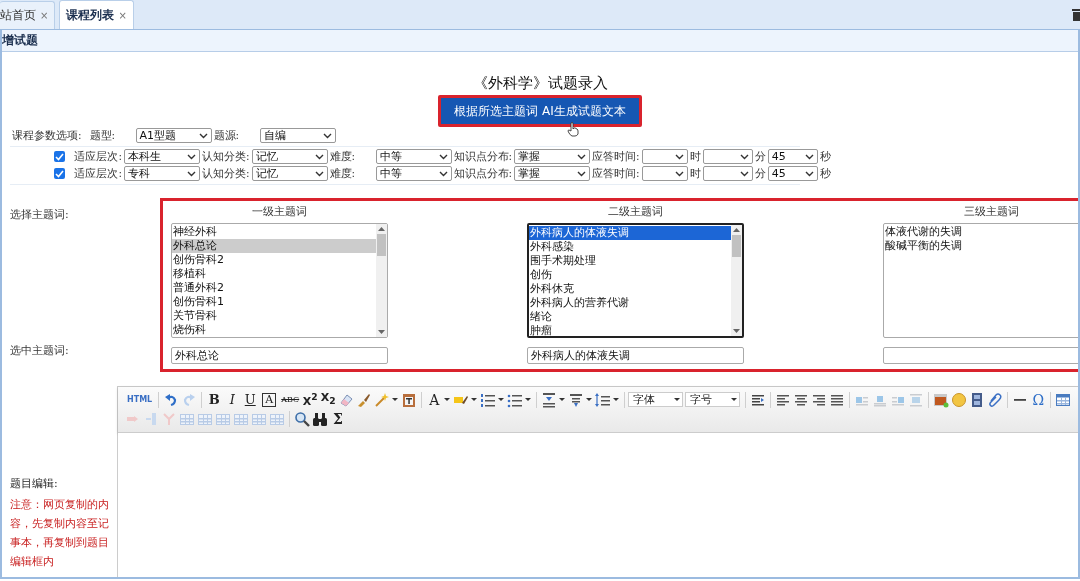 The height and width of the screenshot is (581, 1080). Describe the element at coordinates (274, 316) in the screenshot. I see `list-option: 关节骨科` at that location.